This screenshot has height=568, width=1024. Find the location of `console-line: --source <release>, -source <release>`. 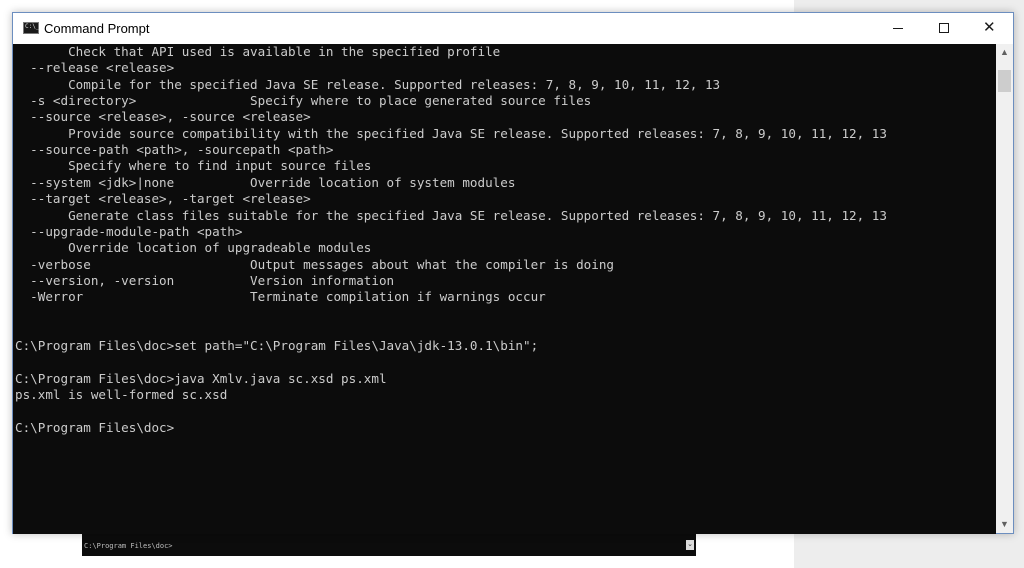

console-line: --source <release>, -source <release> is located at coordinates (163, 117).